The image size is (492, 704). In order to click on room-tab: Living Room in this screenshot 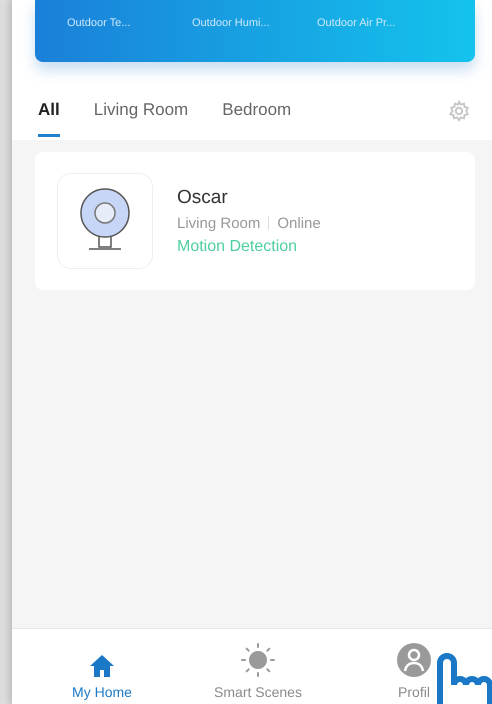, I will do `click(141, 118)`.